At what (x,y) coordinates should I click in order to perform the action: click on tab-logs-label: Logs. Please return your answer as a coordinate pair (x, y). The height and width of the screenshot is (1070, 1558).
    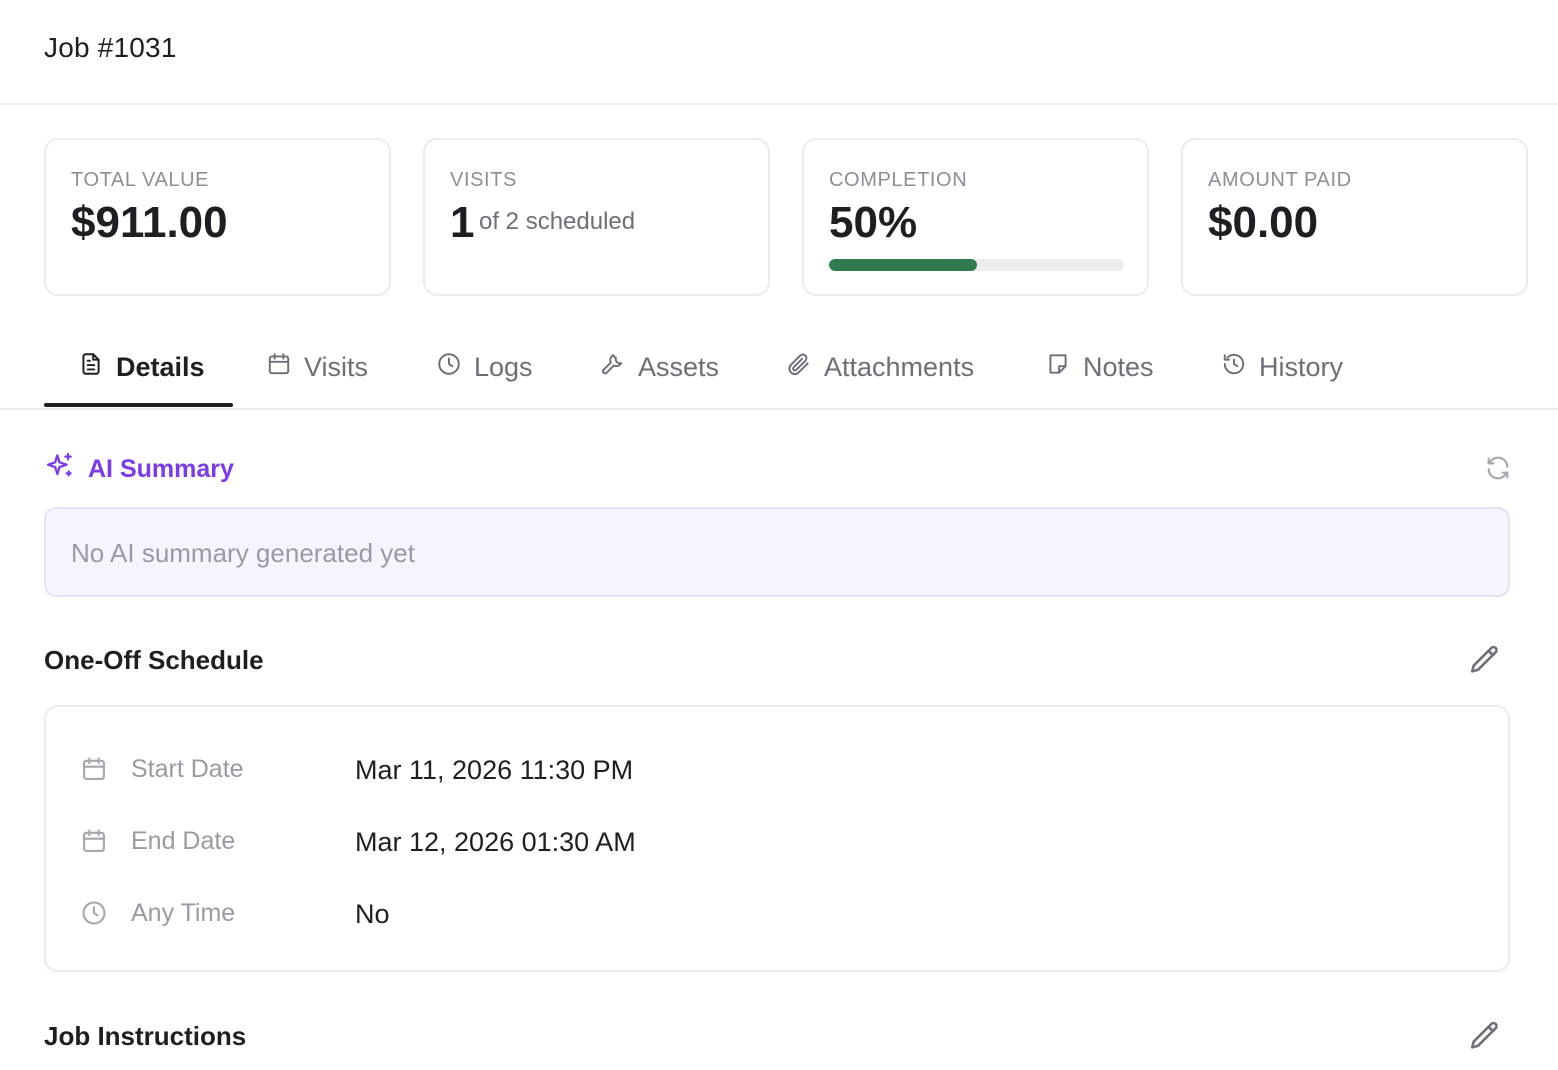
    Looking at the image, I should click on (503, 366).